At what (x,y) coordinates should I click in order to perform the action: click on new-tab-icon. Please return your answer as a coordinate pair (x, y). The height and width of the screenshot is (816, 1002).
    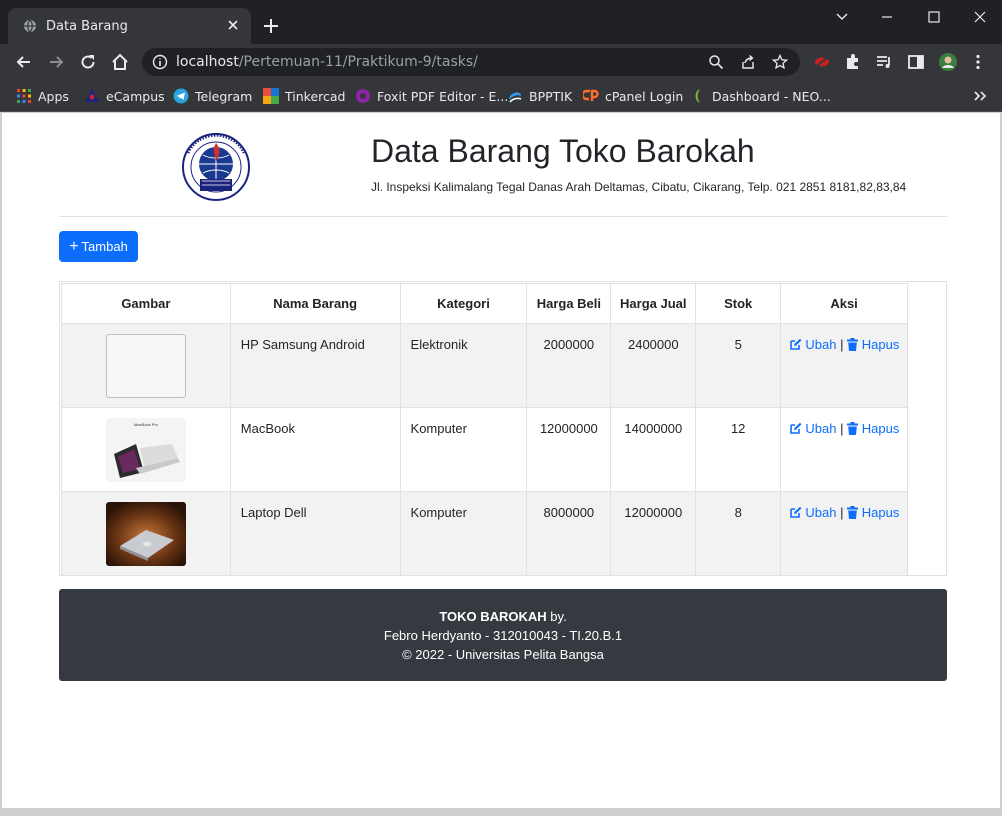
    Looking at the image, I should click on (271, 26).